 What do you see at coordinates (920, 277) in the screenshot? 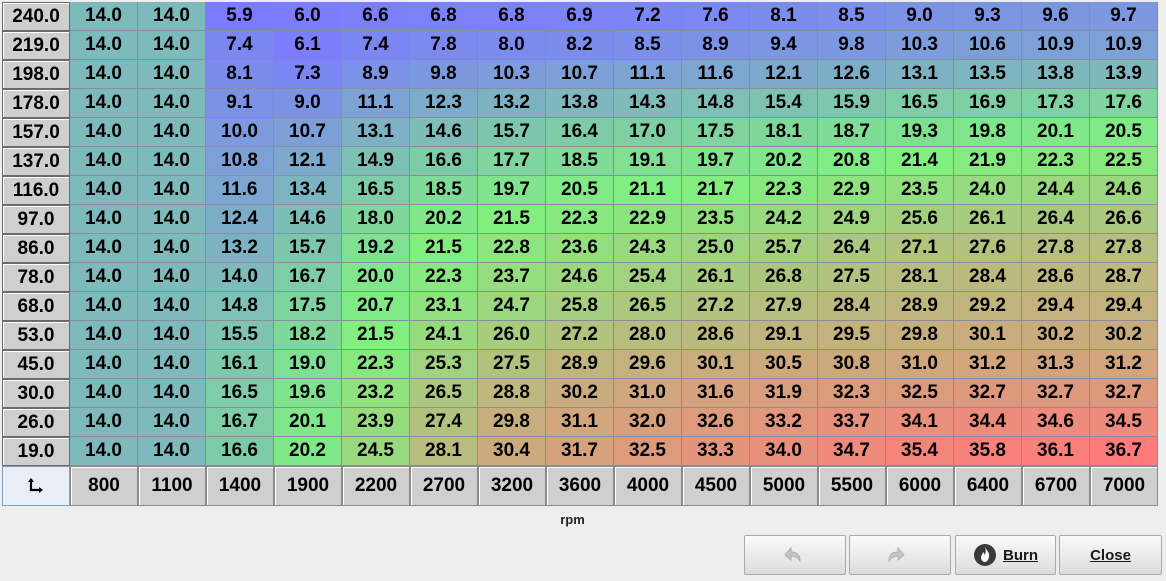
I see `table-cell: 28.1` at bounding box center [920, 277].